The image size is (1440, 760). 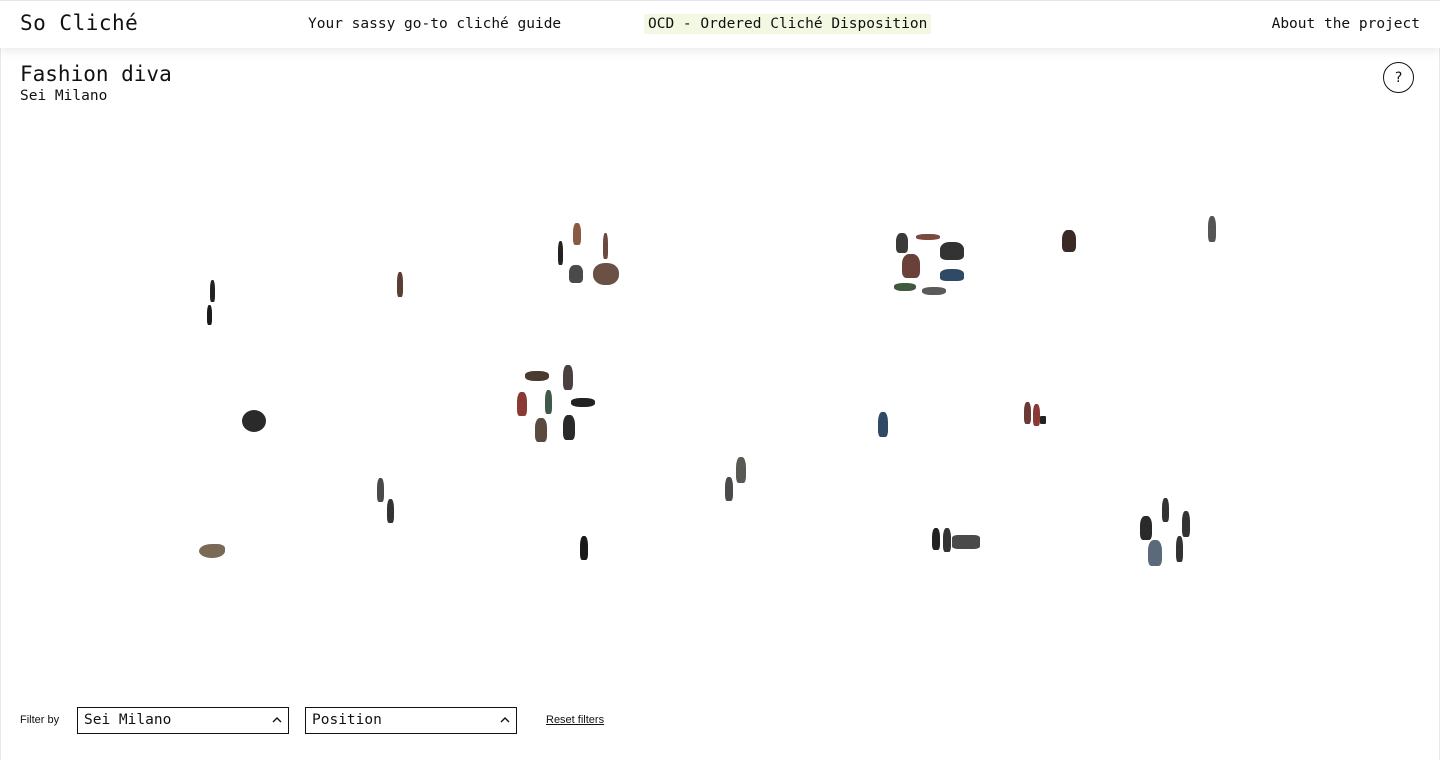 What do you see at coordinates (96, 74) in the screenshot?
I see `page-title: Fashion diva` at bounding box center [96, 74].